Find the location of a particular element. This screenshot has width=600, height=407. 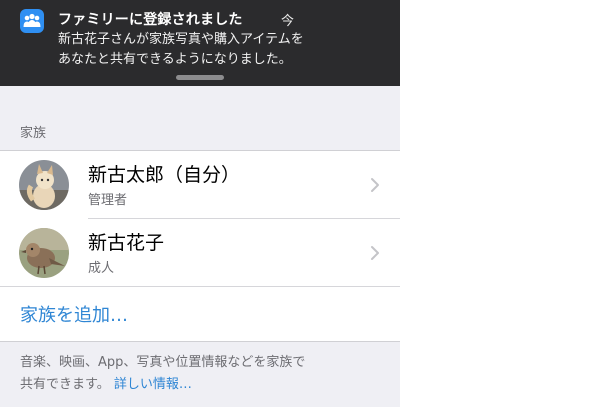

family-member-row: 新古花子 成人 is located at coordinates (200, 253).